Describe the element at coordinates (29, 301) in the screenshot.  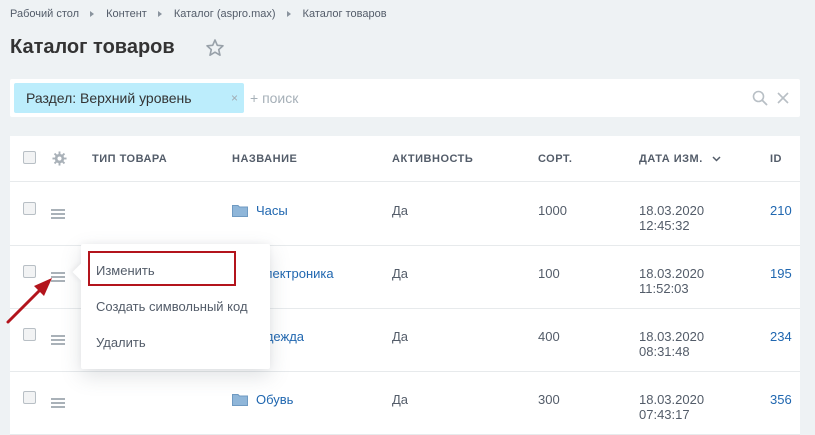
I see `arrow-icon` at that location.